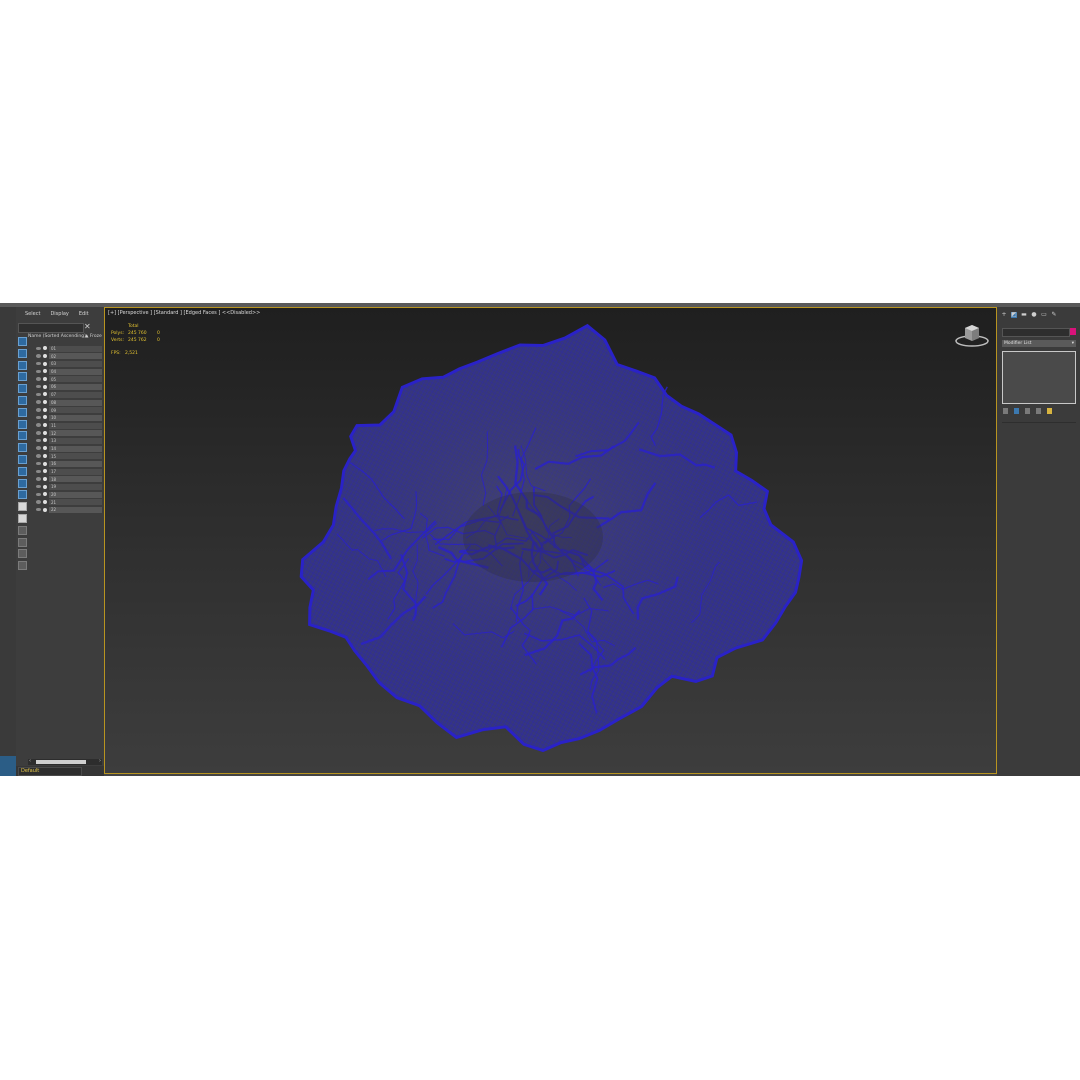 This screenshot has width=1080, height=1080. What do you see at coordinates (69, 472) in the screenshot?
I see `list-item: 17` at bounding box center [69, 472].